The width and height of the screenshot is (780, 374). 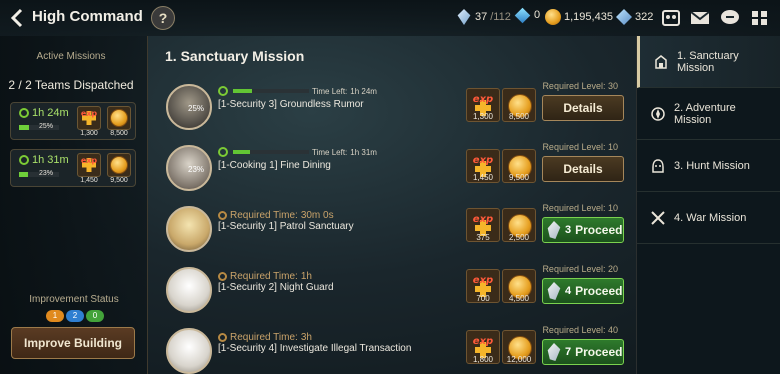 What do you see at coordinates (274, 165) in the screenshot?
I see `mission-name: [1-Cooking 1] Fine Dining` at bounding box center [274, 165].